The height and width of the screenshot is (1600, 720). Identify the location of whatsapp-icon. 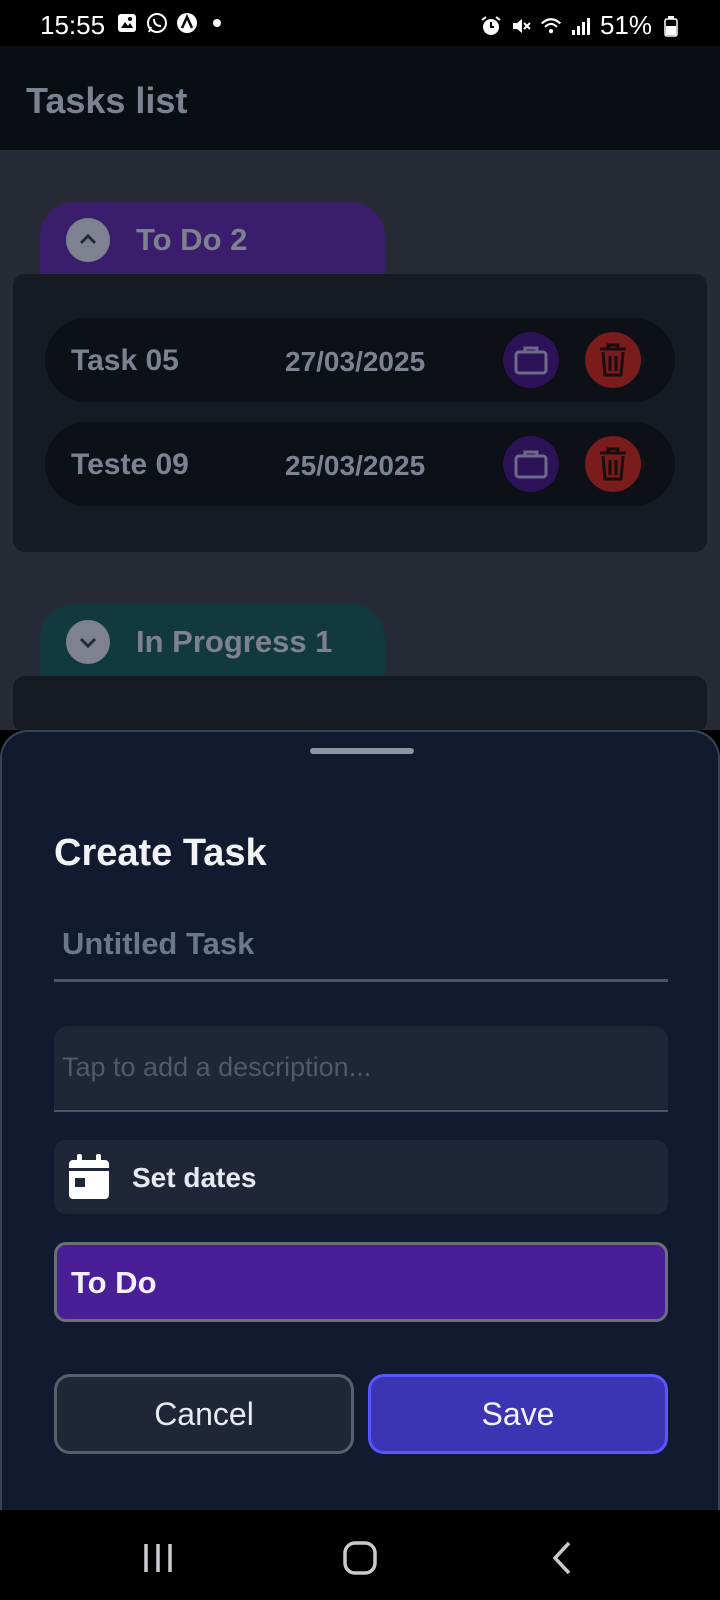
(157, 23).